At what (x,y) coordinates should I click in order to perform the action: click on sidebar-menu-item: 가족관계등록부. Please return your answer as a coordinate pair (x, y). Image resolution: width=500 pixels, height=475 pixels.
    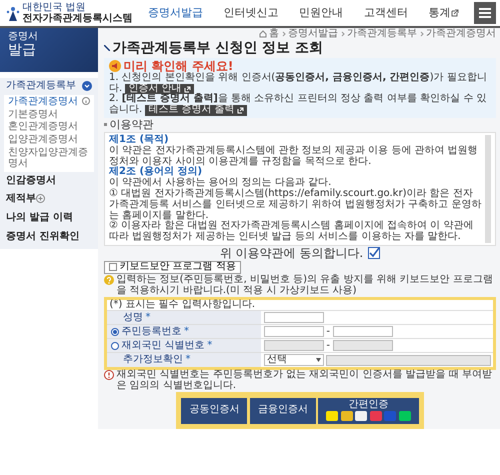
    Looking at the image, I should click on (49, 86).